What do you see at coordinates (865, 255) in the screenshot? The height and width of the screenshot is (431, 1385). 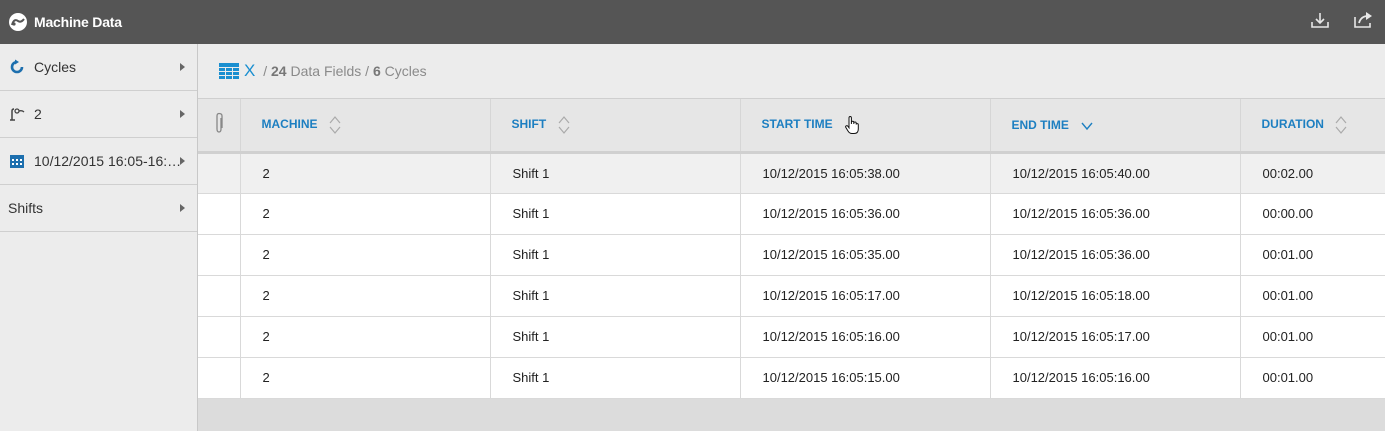 I see `cell-start-time: 10/12/2015 16:05:35.00` at bounding box center [865, 255].